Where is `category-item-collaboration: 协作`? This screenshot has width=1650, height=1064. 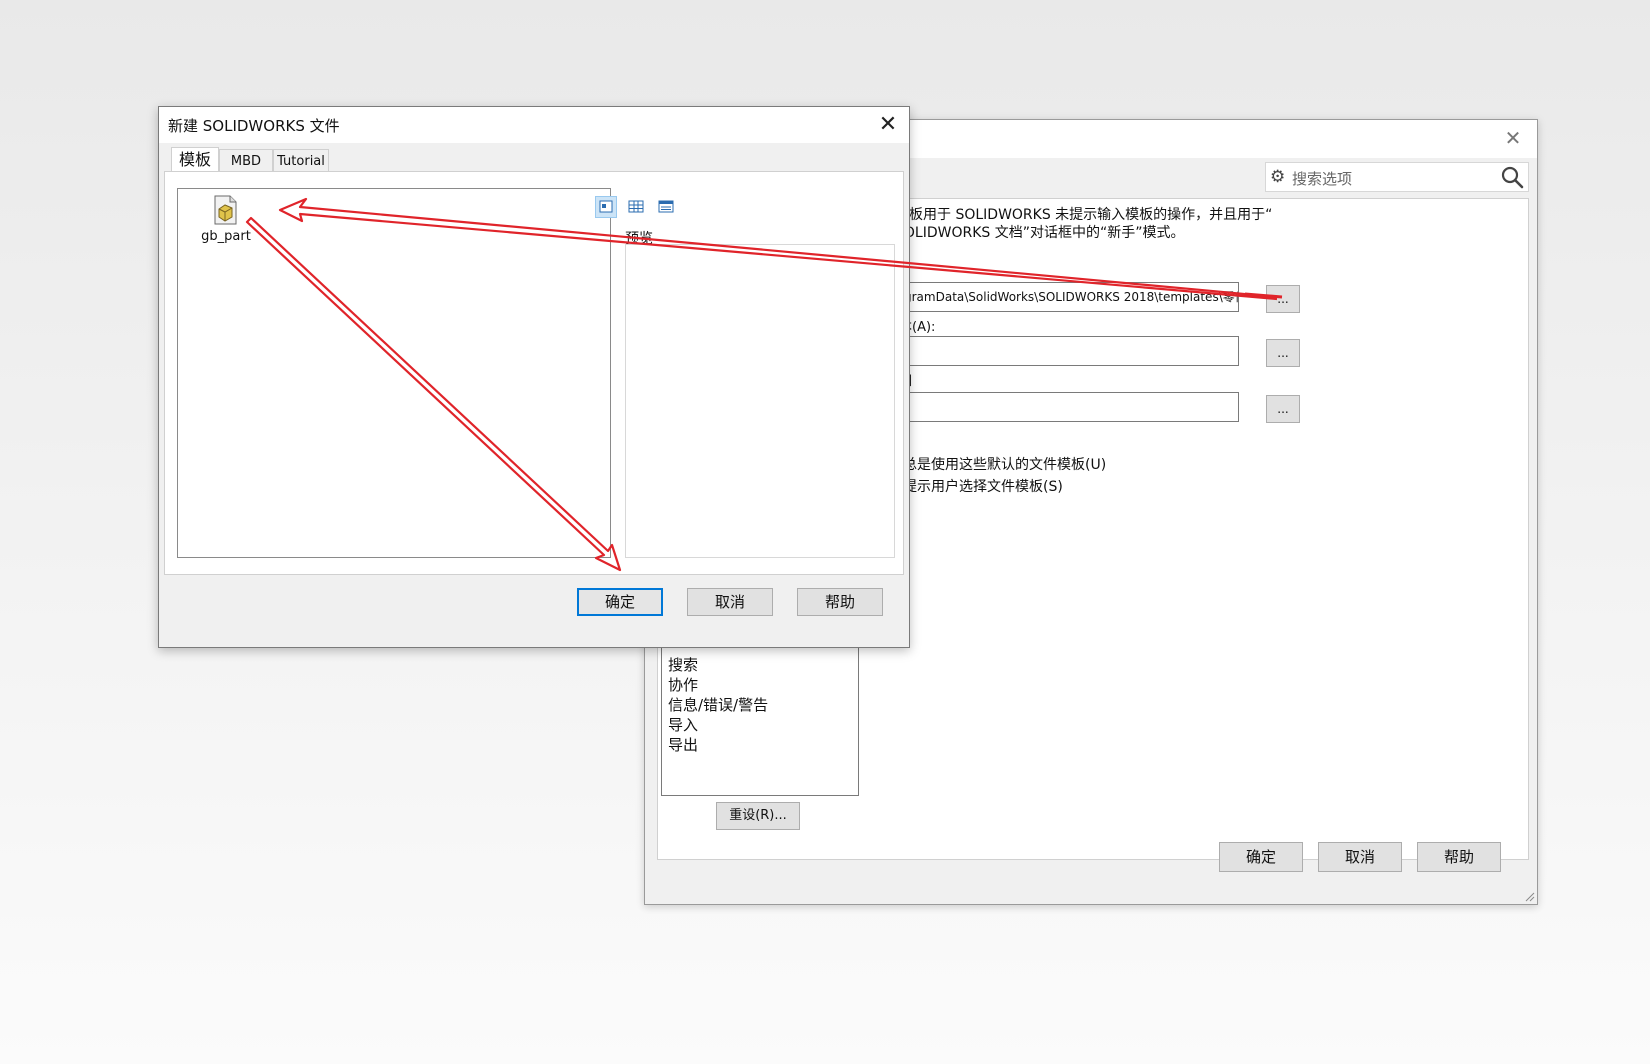
category-item-collaboration: 协作 is located at coordinates (760, 685).